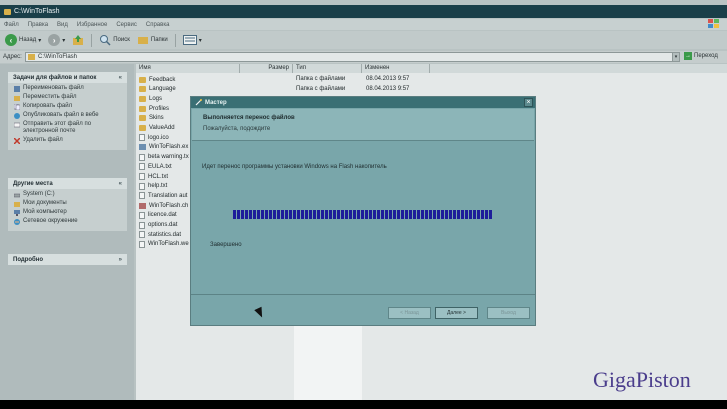 This screenshot has width=727, height=409. Describe the element at coordinates (67, 183) in the screenshot. I see `other-places-header: Другие места «` at that location.